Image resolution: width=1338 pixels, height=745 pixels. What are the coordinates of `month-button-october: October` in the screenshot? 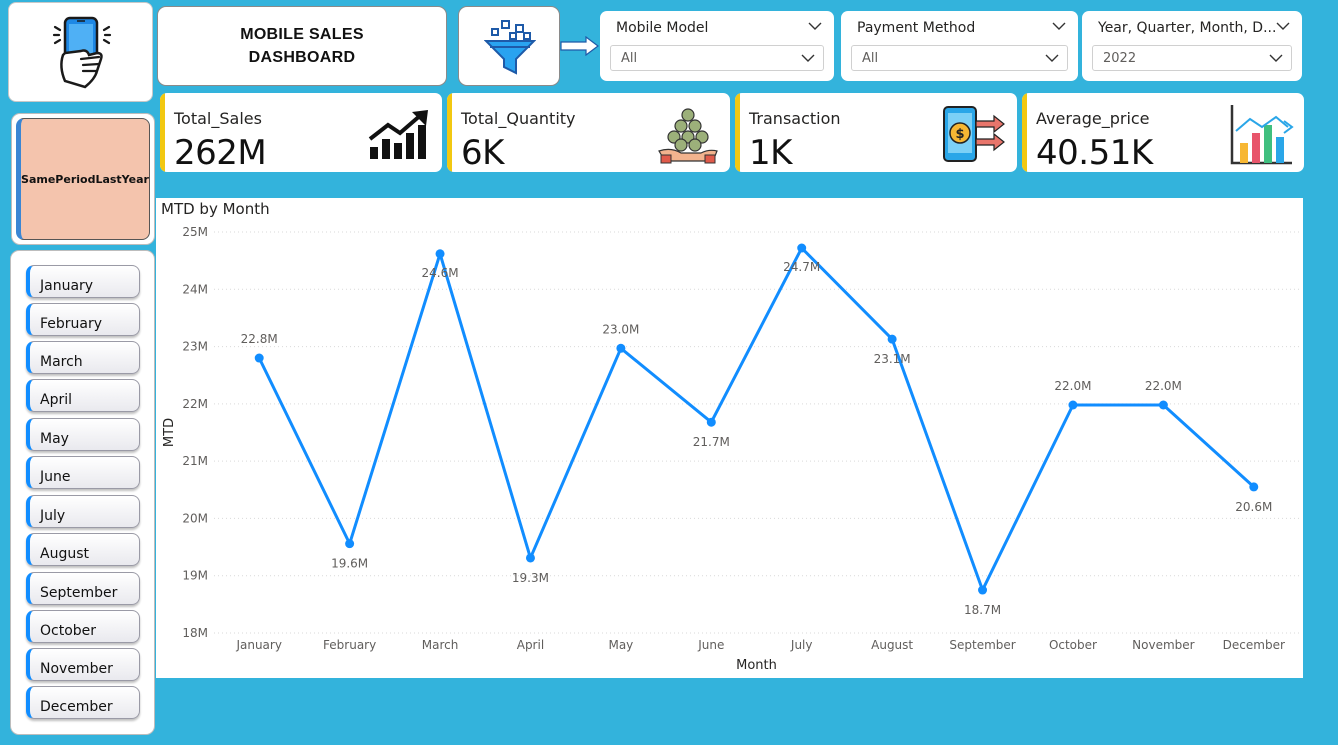 It's located at (83, 626).